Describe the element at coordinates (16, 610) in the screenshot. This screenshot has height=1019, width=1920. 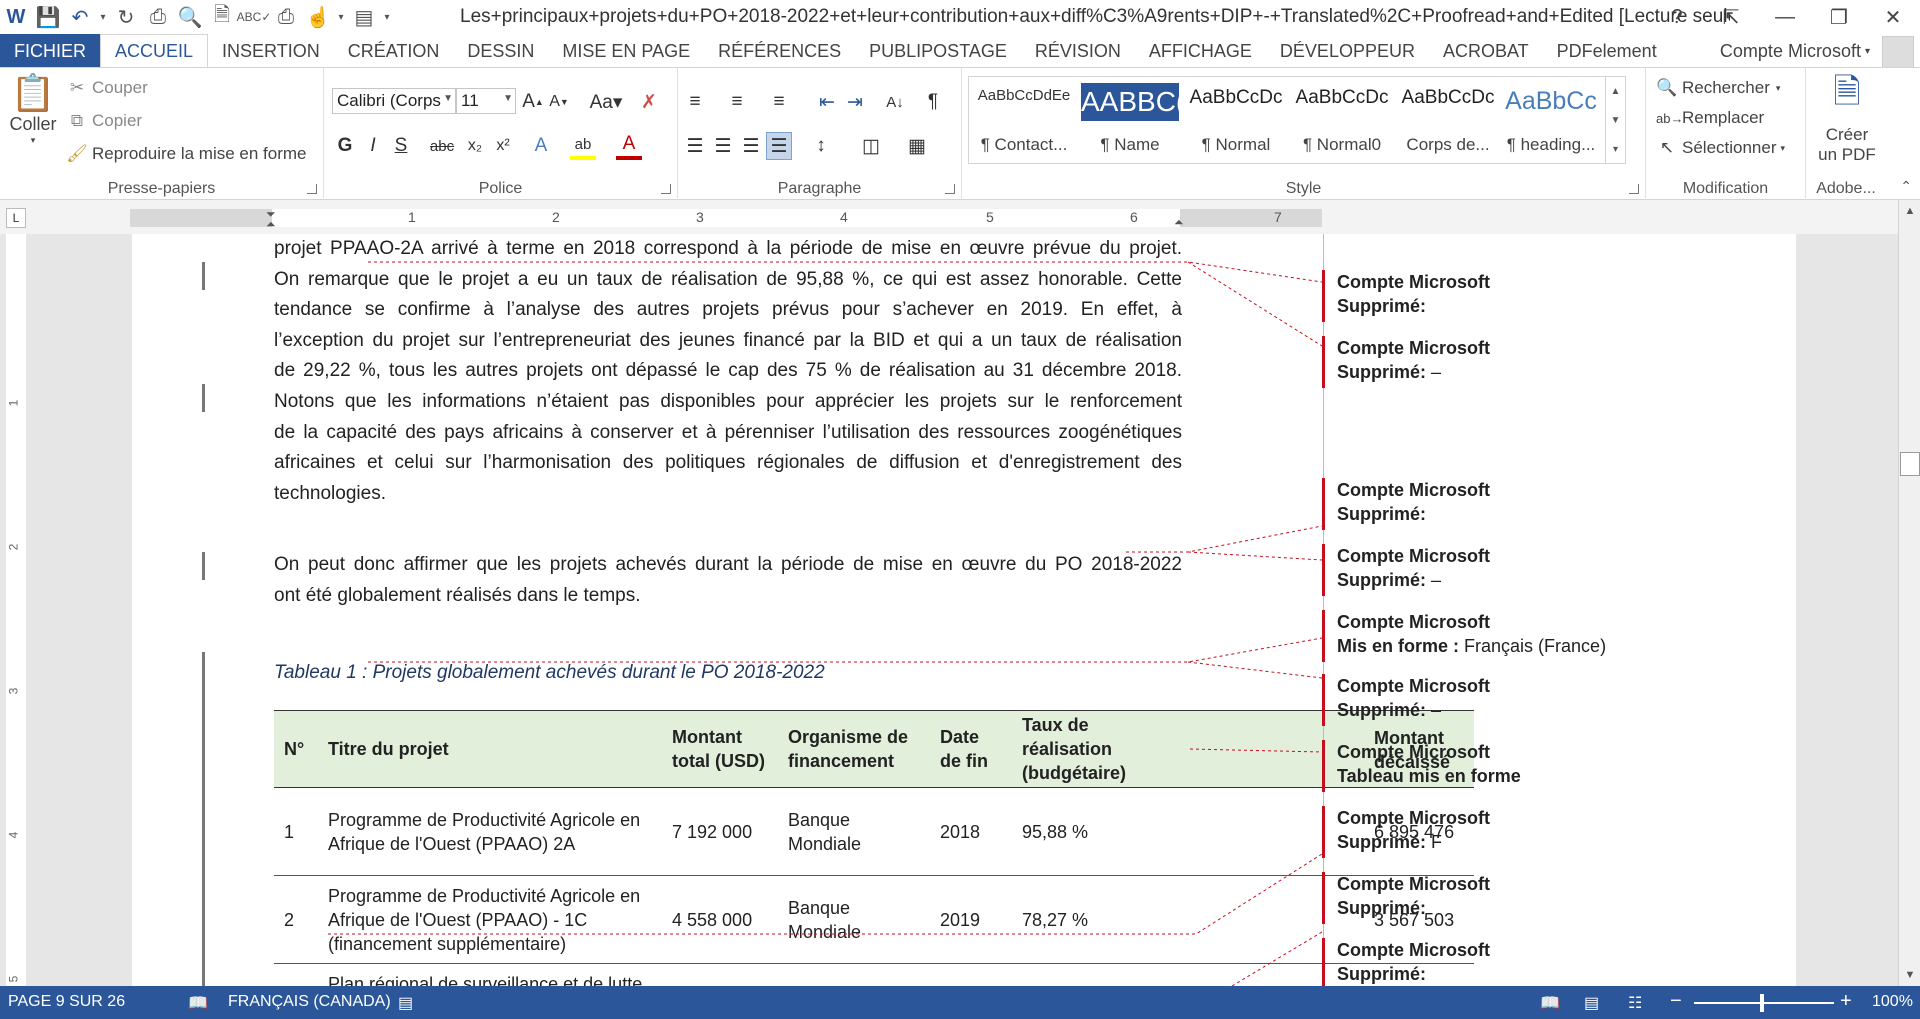
I see `vertical-ruler: 1 2 3 4 5` at that location.